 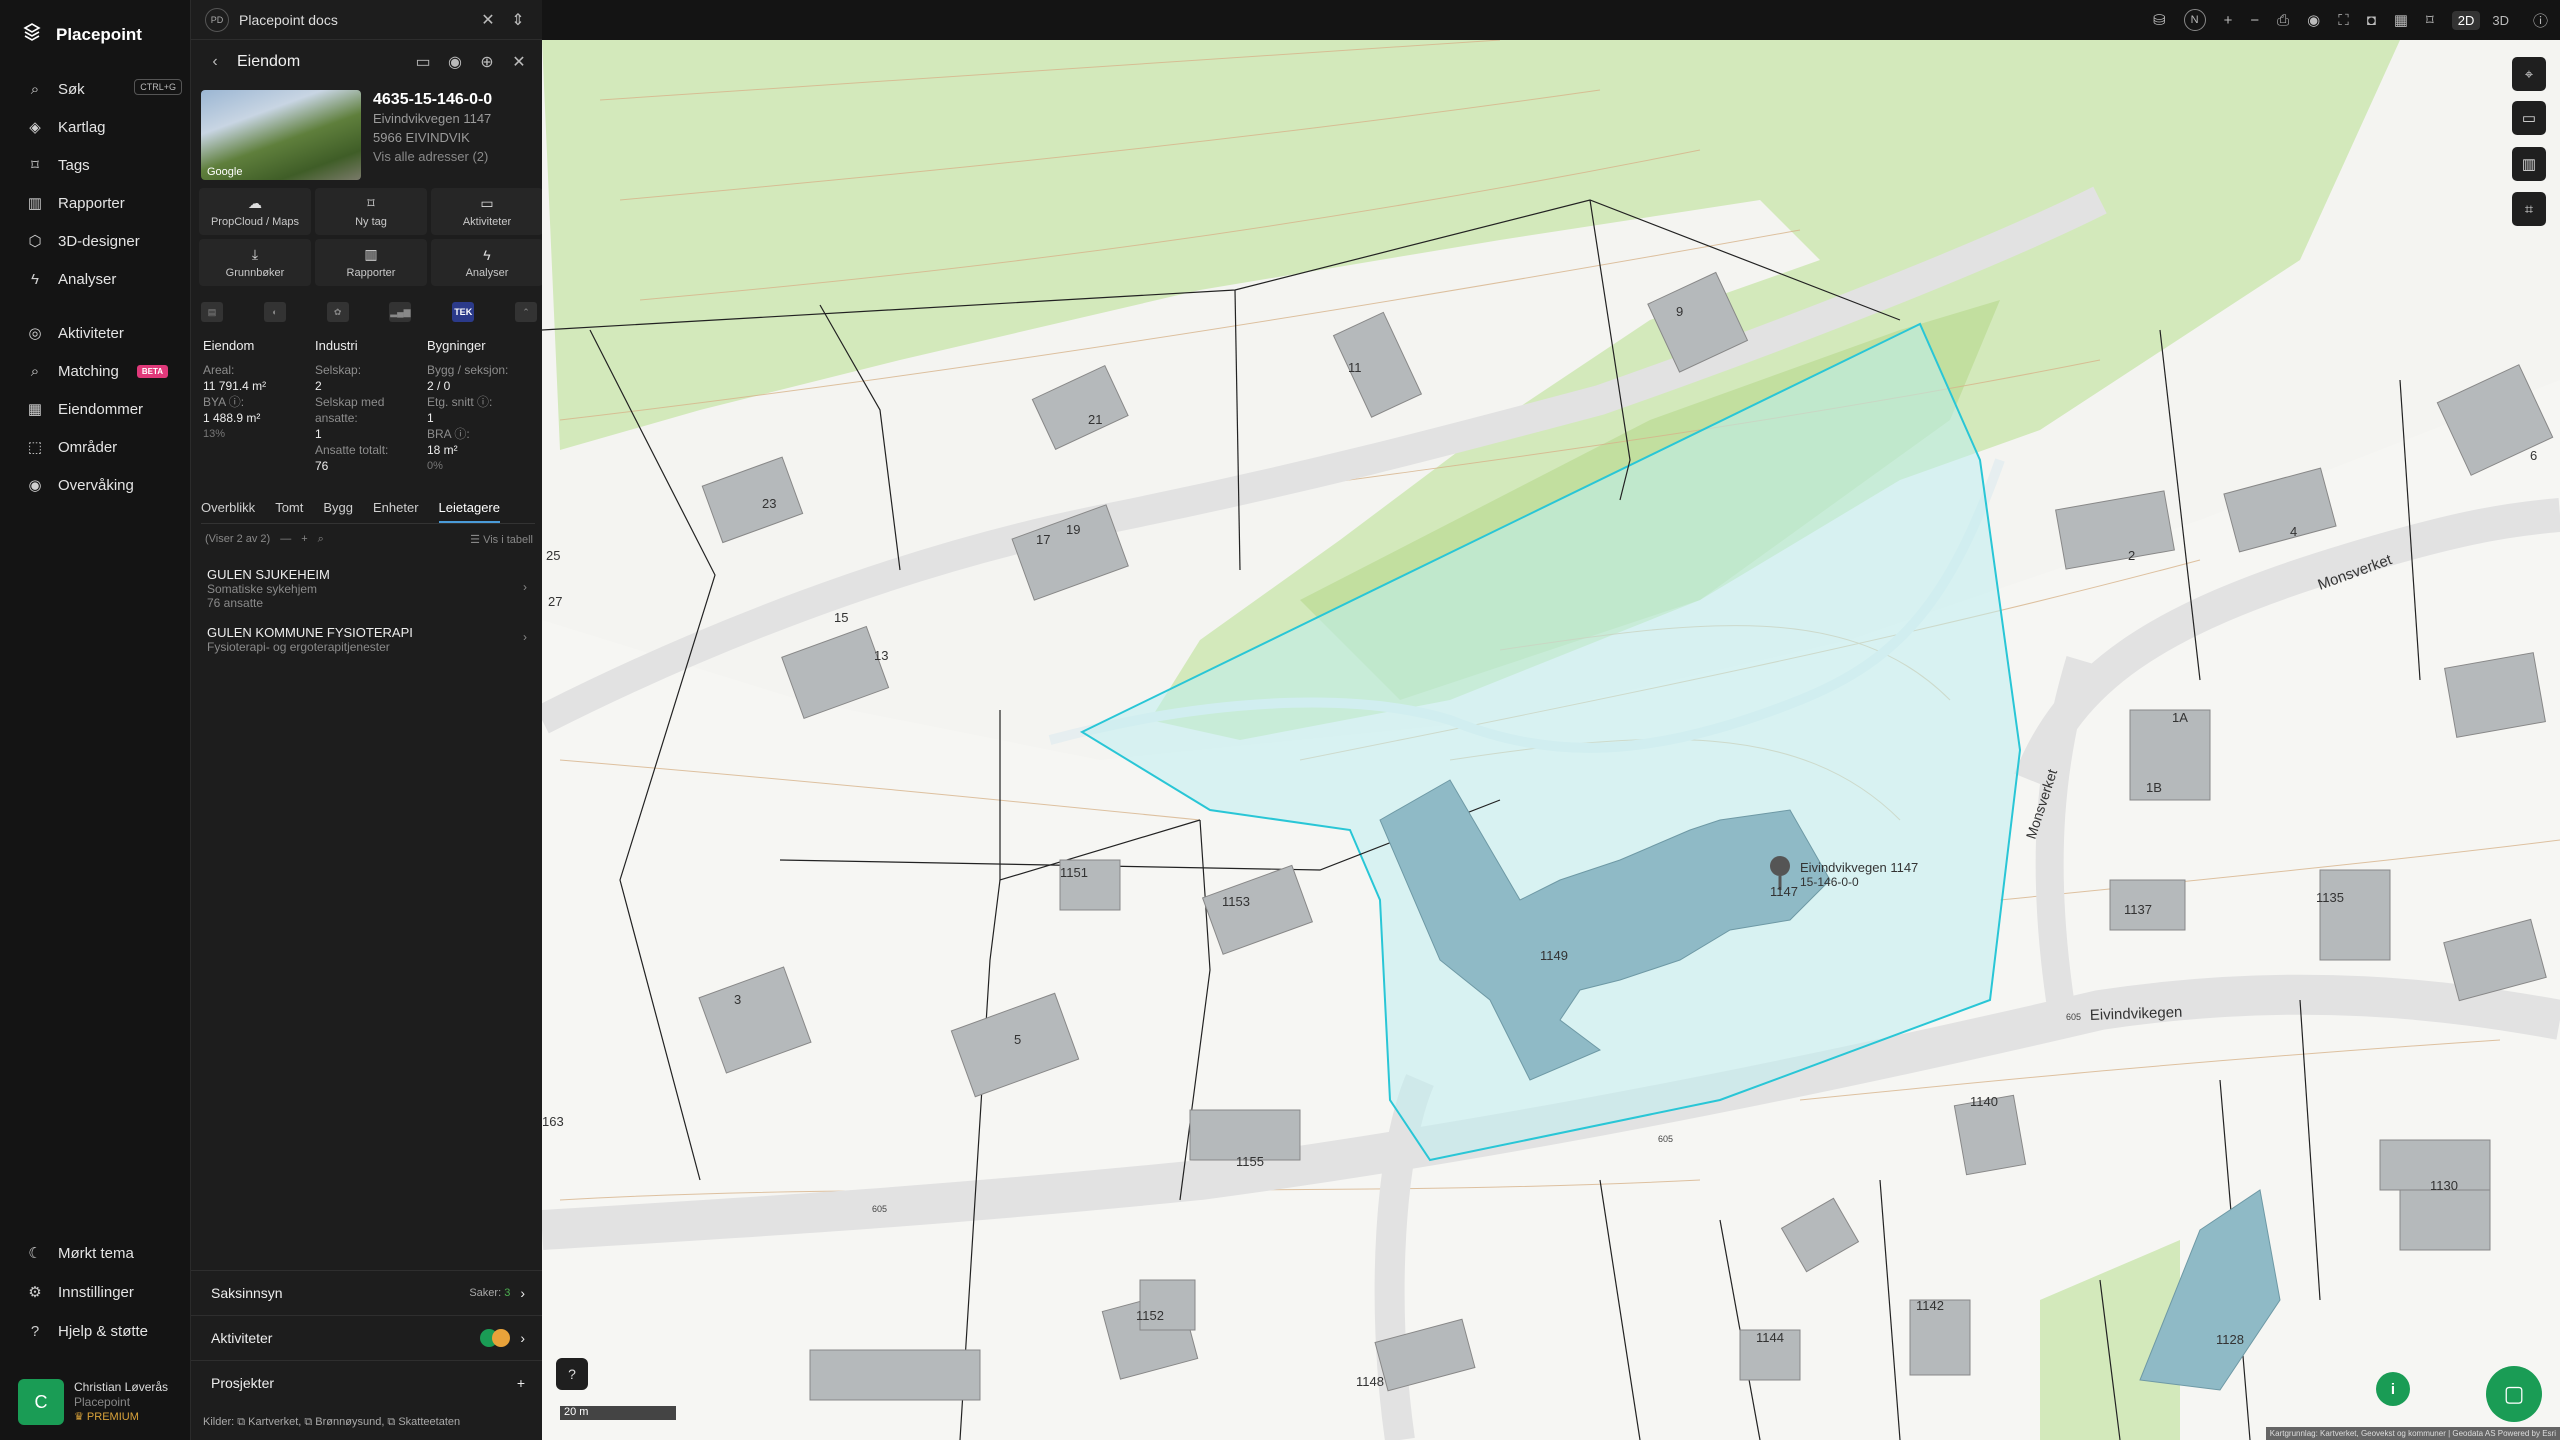 What do you see at coordinates (2529, 164) in the screenshot?
I see `chart-tool-icon: ▥` at bounding box center [2529, 164].